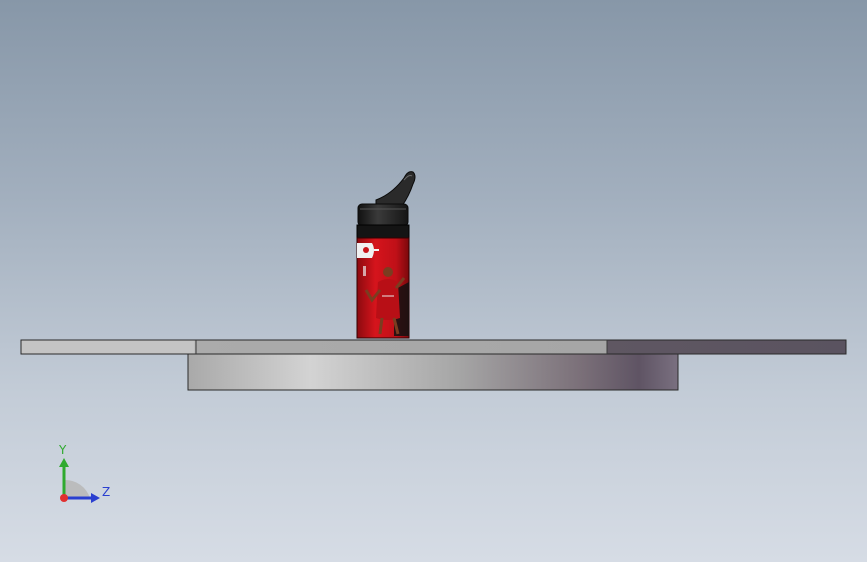 Image resolution: width=867 pixels, height=562 pixels. What do you see at coordinates (395, 189) in the screenshot?
I see `bottle-spout` at bounding box center [395, 189].